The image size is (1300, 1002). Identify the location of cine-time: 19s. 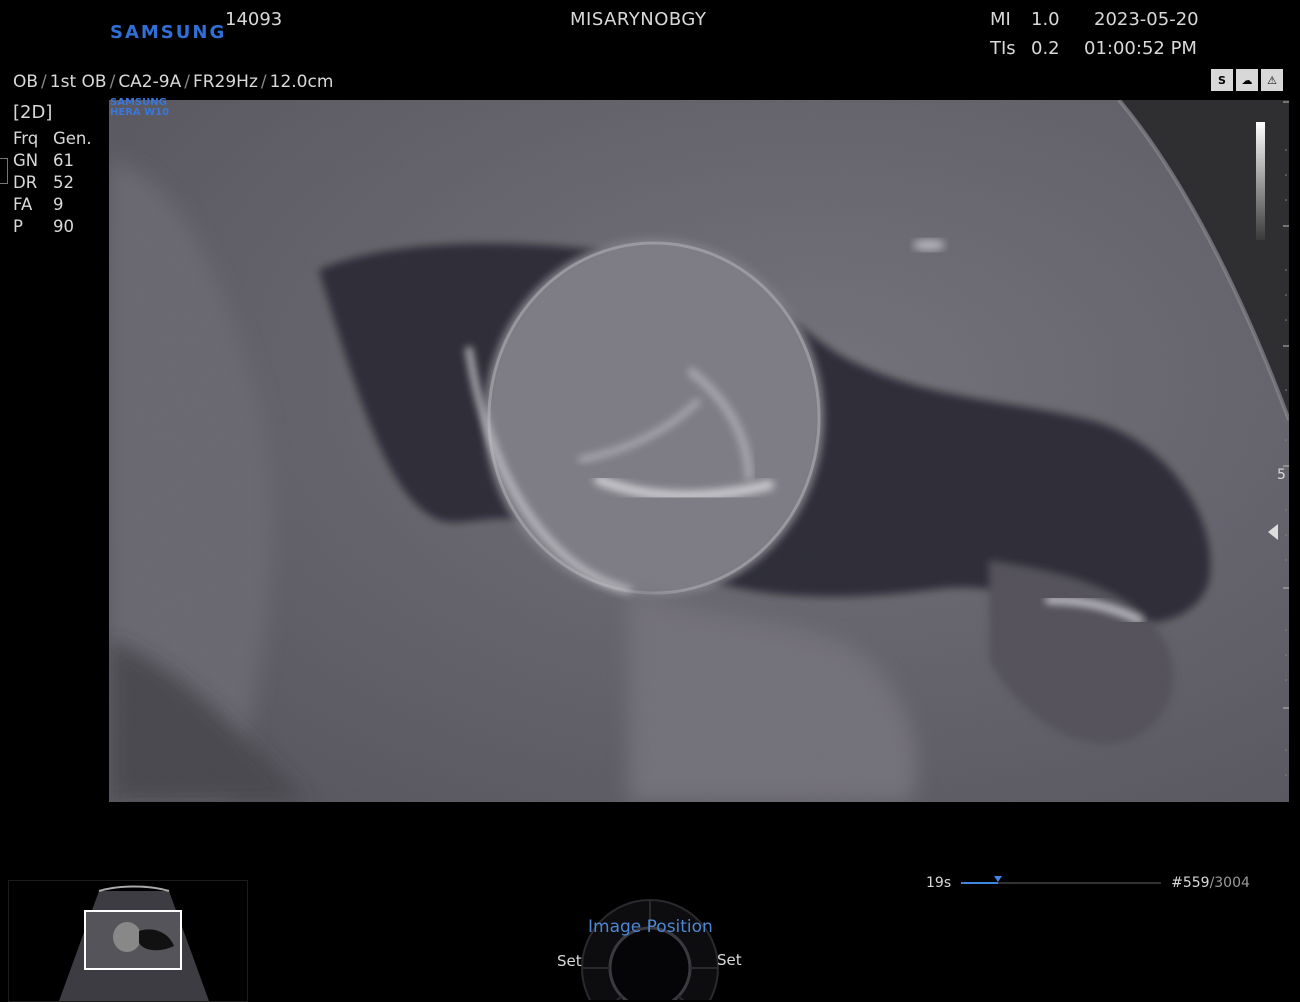
(939, 883).